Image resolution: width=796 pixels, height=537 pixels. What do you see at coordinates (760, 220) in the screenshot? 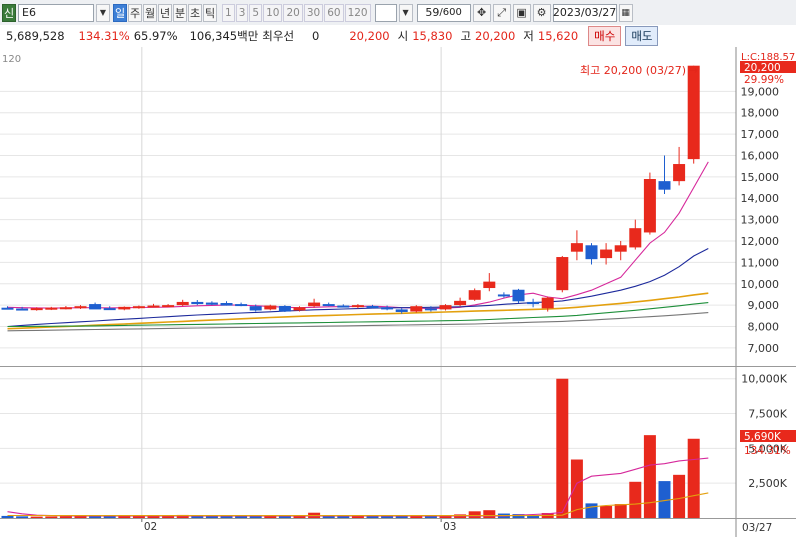
I see `price-tick-label: 13,000` at bounding box center [760, 220].